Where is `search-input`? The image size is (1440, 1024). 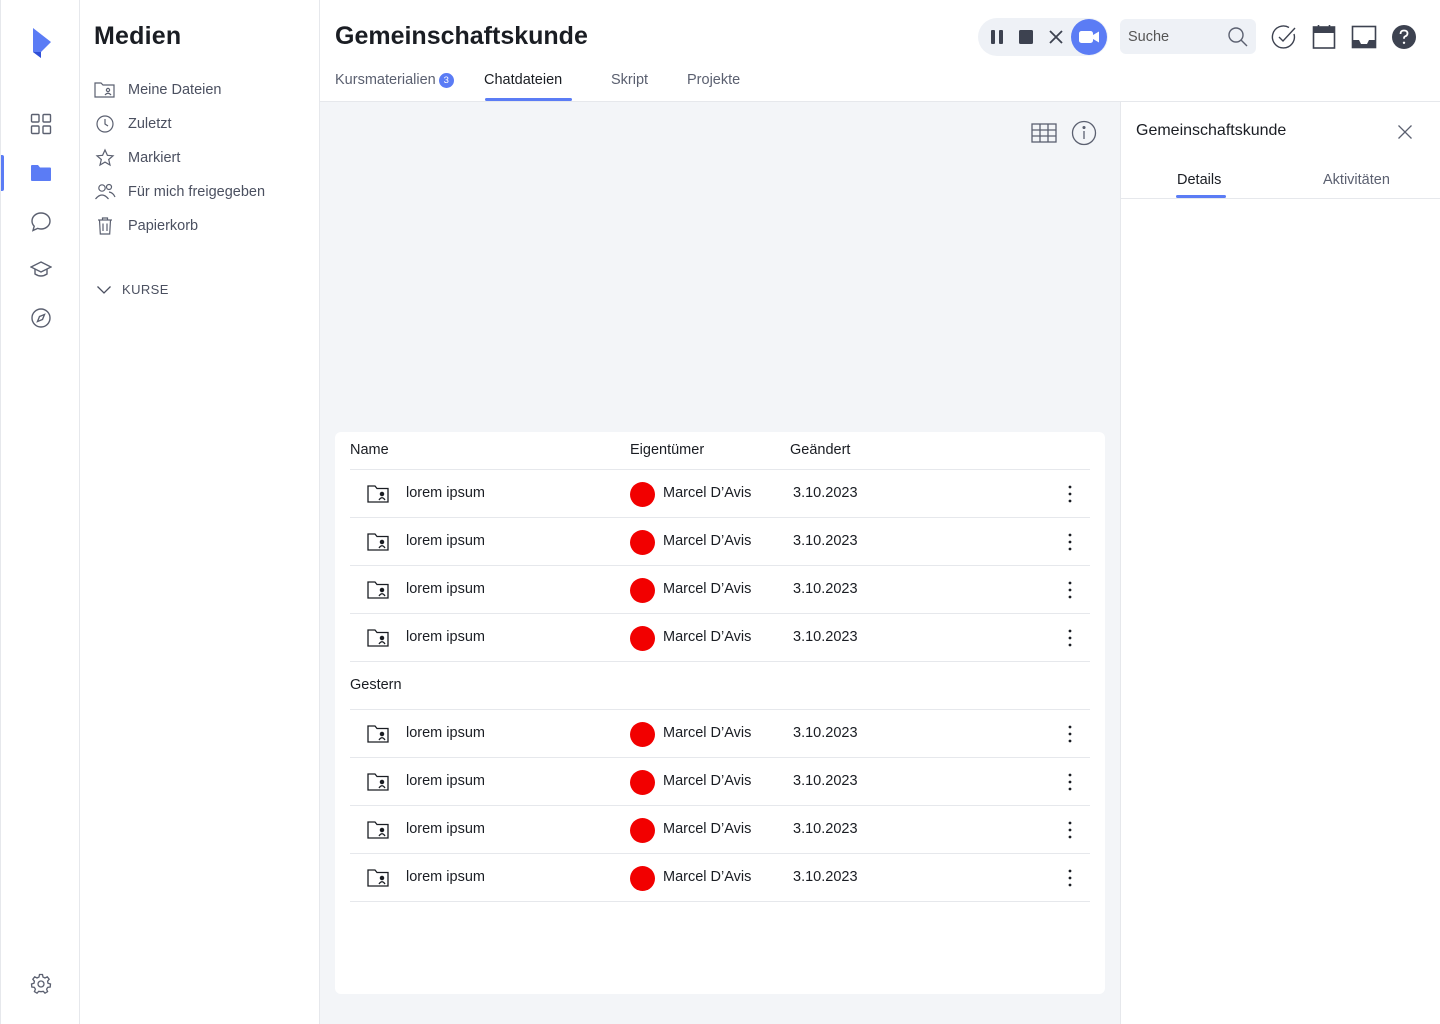
search-input is located at coordinates (1170, 36).